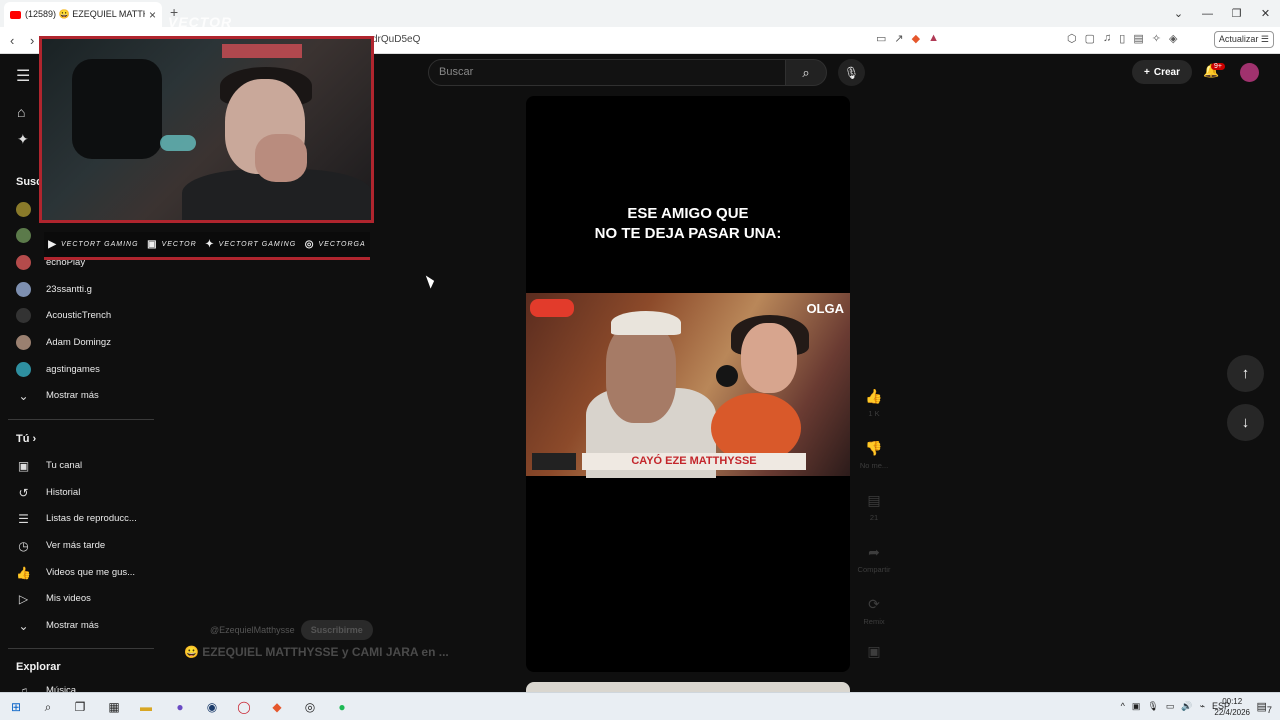  Describe the element at coordinates (727, 376) in the screenshot. I see `microphone-icon` at that location.